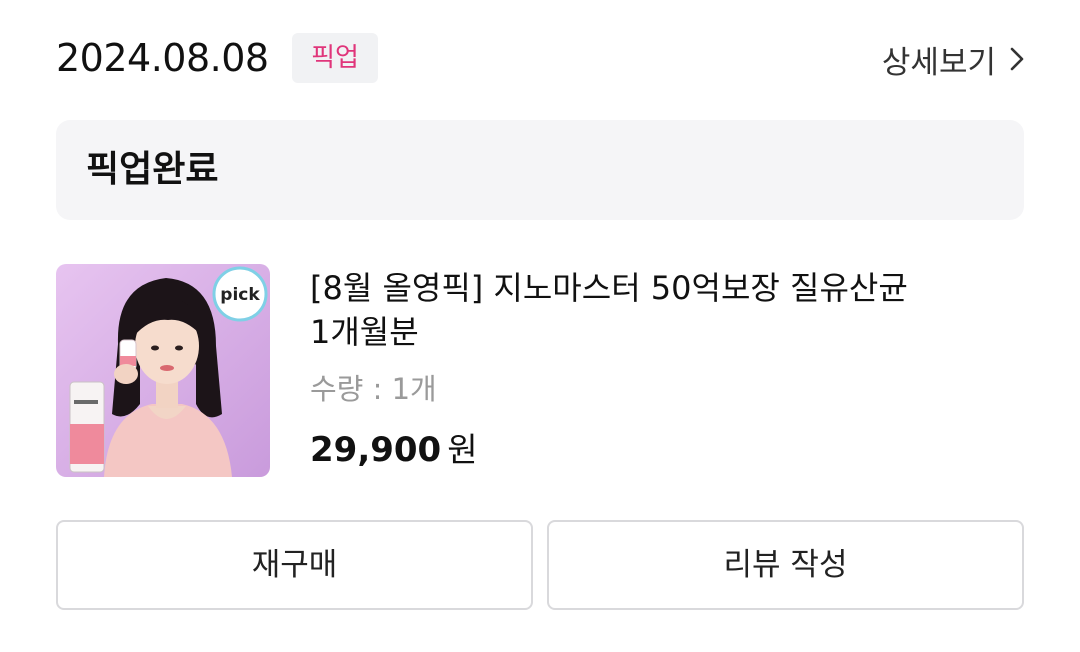 The width and height of the screenshot is (1080, 652). What do you see at coordinates (163, 370) in the screenshot?
I see `product-thumbnail: pick` at bounding box center [163, 370].